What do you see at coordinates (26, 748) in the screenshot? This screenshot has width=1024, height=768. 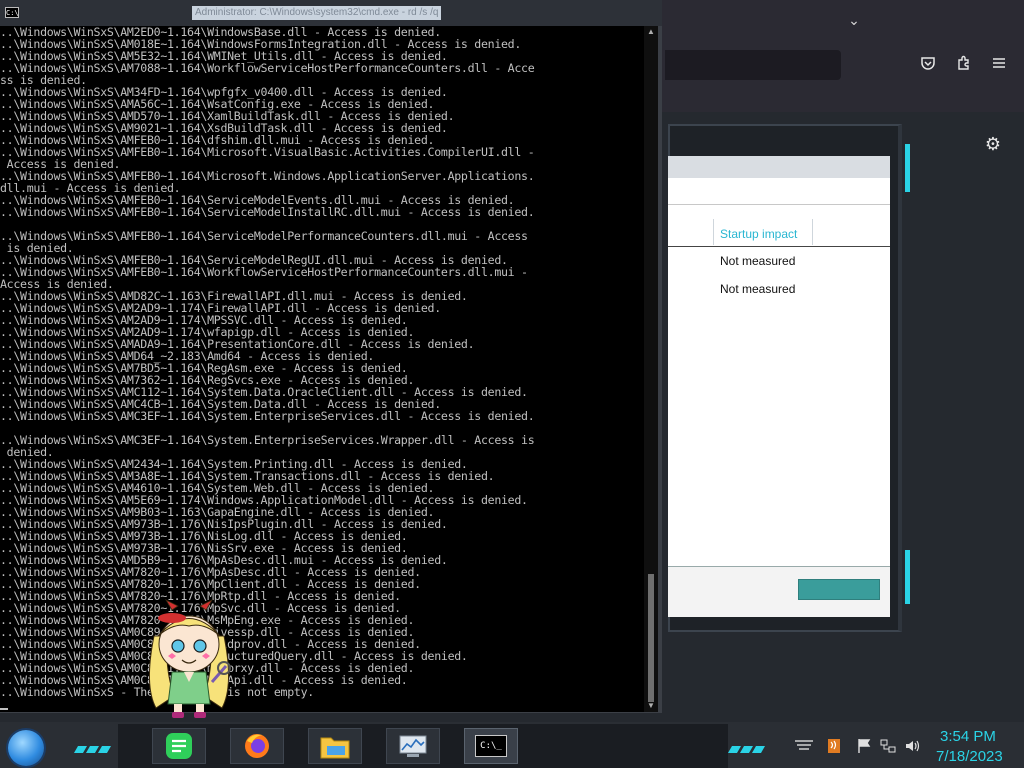 I see `start-button` at bounding box center [26, 748].